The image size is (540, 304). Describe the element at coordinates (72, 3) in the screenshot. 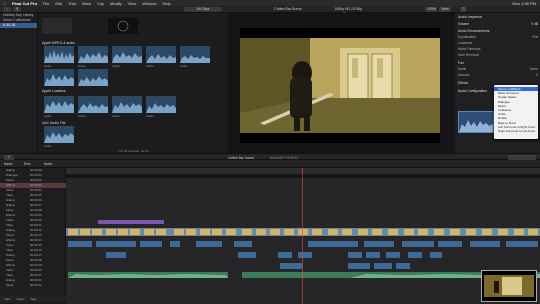

I see `menu-trim: Trim` at that location.